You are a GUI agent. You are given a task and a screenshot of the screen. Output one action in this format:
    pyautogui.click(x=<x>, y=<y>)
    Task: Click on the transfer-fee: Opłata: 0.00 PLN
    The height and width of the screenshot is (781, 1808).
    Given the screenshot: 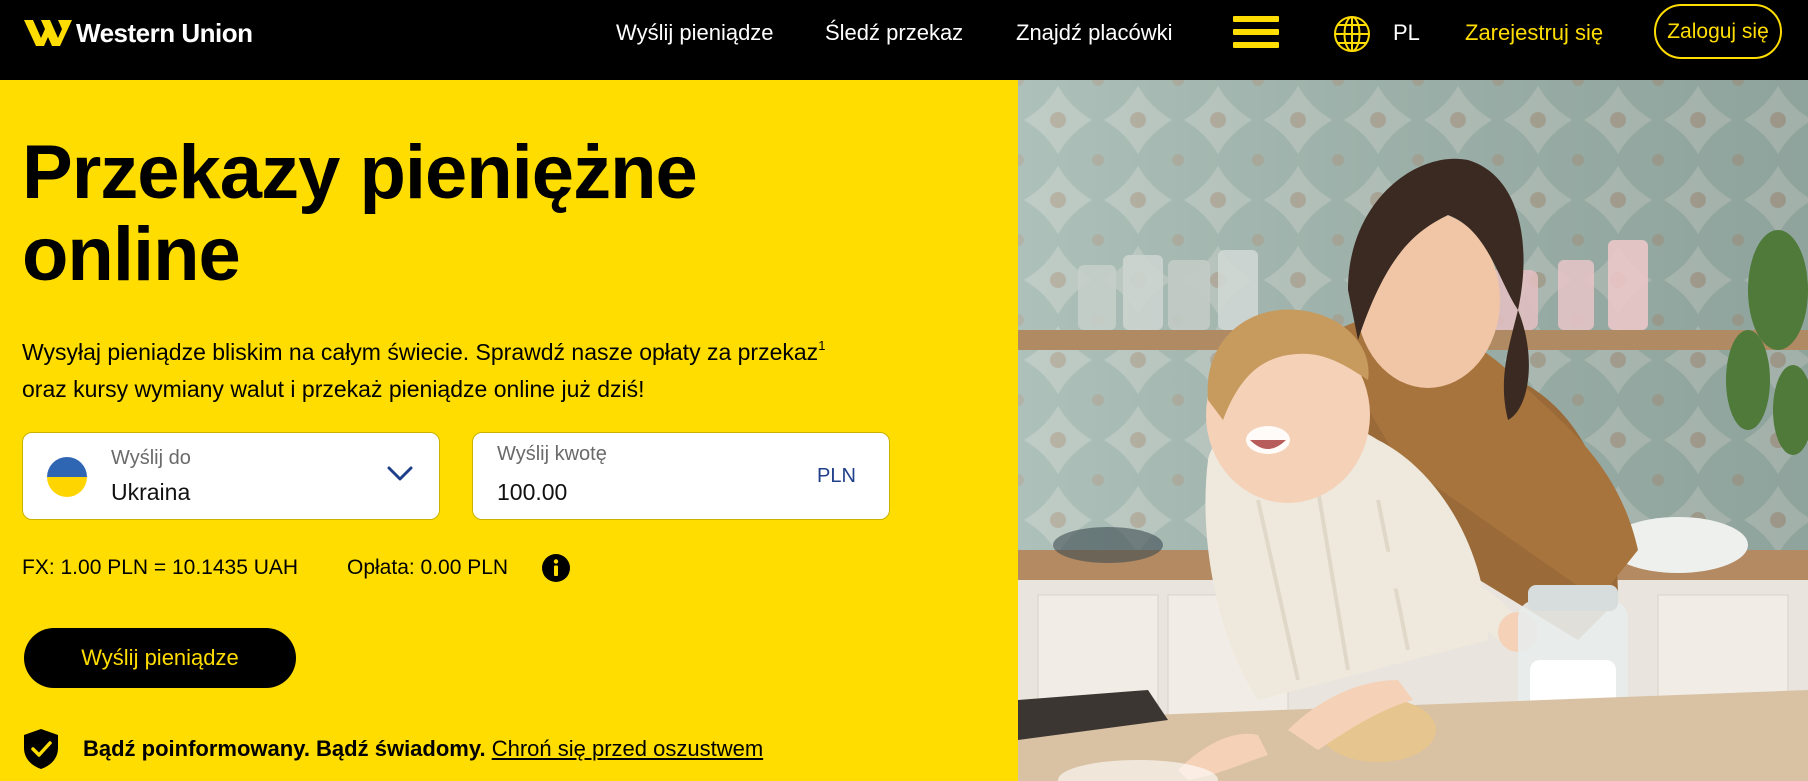 What is the action you would take?
    pyautogui.click(x=428, y=567)
    